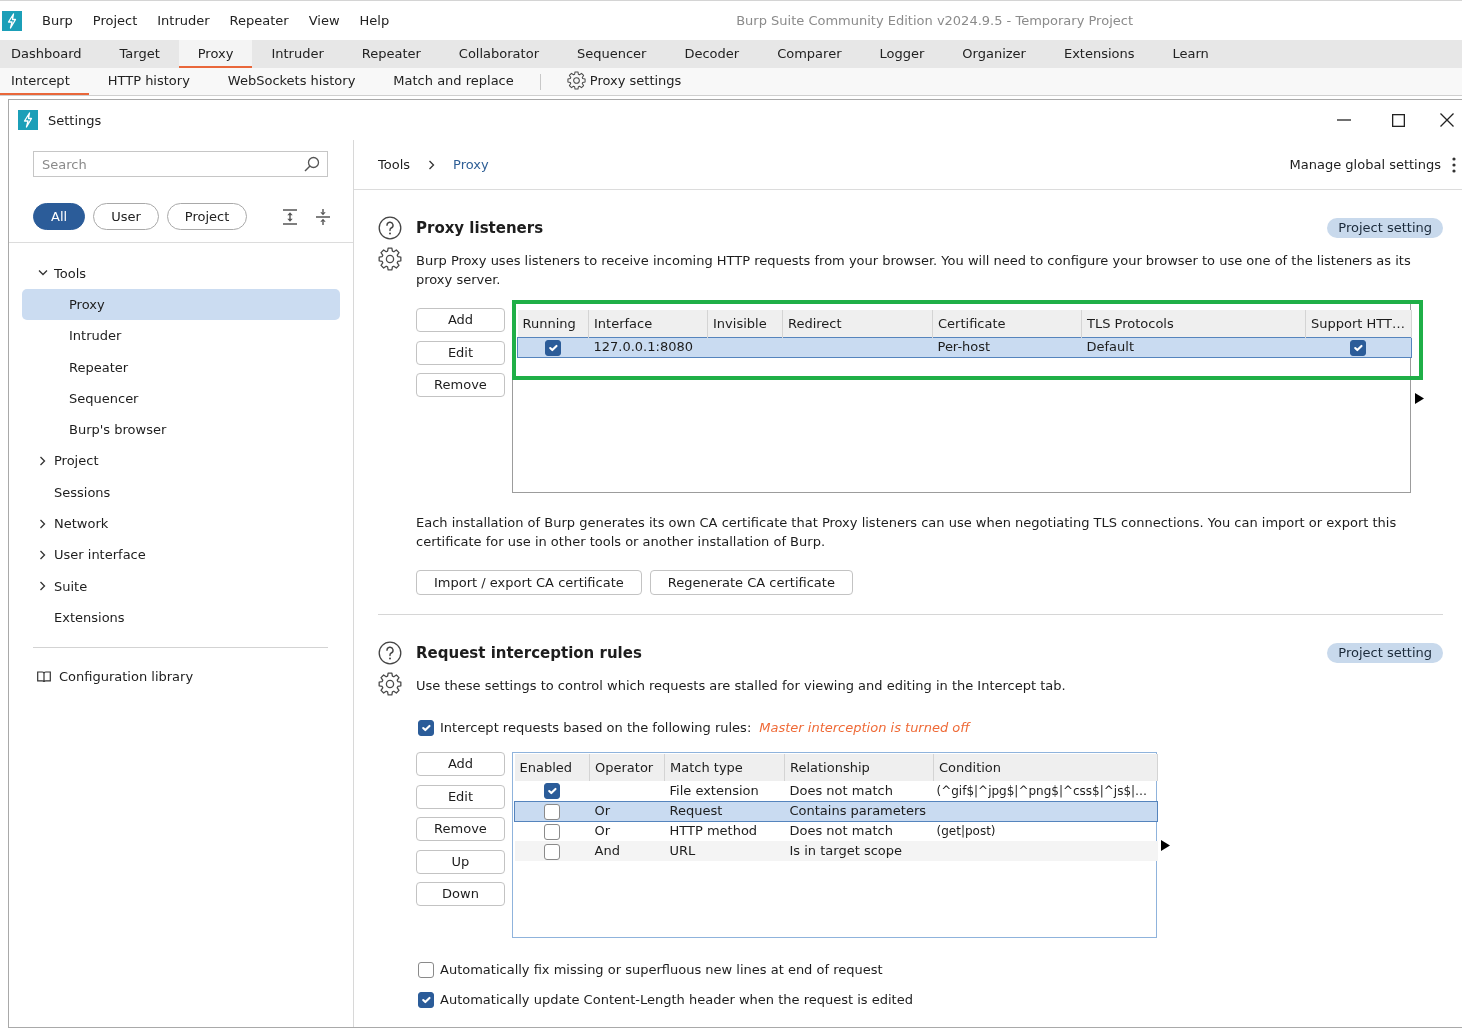 This screenshot has height=1033, width=1462. What do you see at coordinates (498, 54) in the screenshot?
I see `tab: Collaborator` at bounding box center [498, 54].